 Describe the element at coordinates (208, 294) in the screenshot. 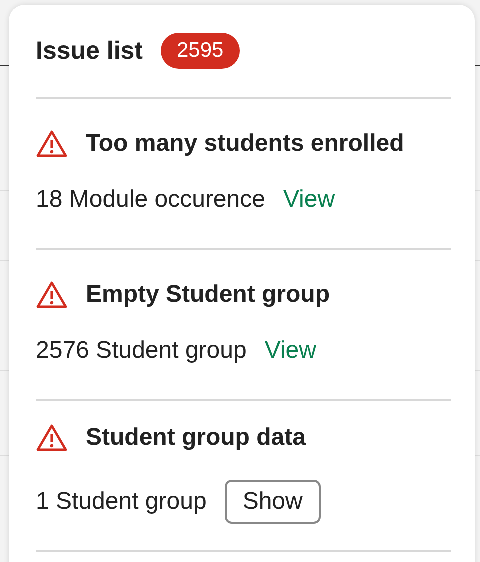

I see `issue-title: Empty Student group` at that location.